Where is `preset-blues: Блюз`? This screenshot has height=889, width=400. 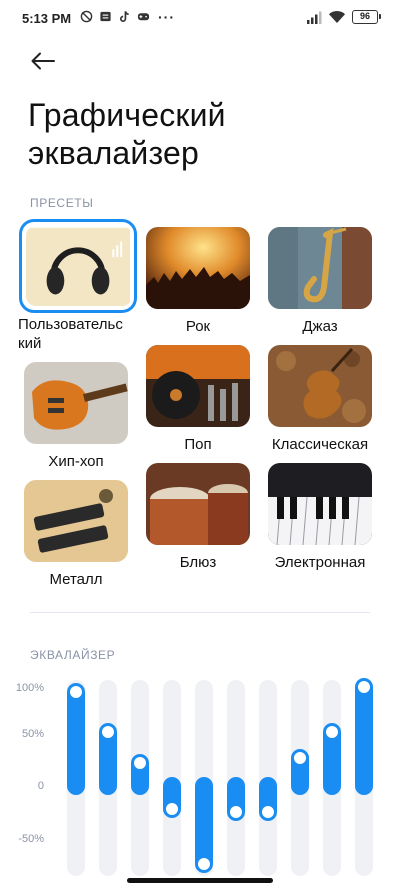
preset-blues: Блюз is located at coordinates (198, 517).